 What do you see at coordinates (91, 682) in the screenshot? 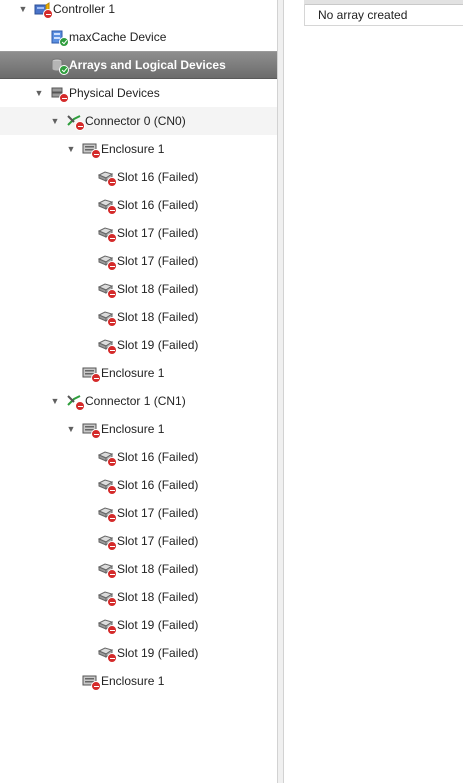
I see `enclosure-icon` at bounding box center [91, 682].